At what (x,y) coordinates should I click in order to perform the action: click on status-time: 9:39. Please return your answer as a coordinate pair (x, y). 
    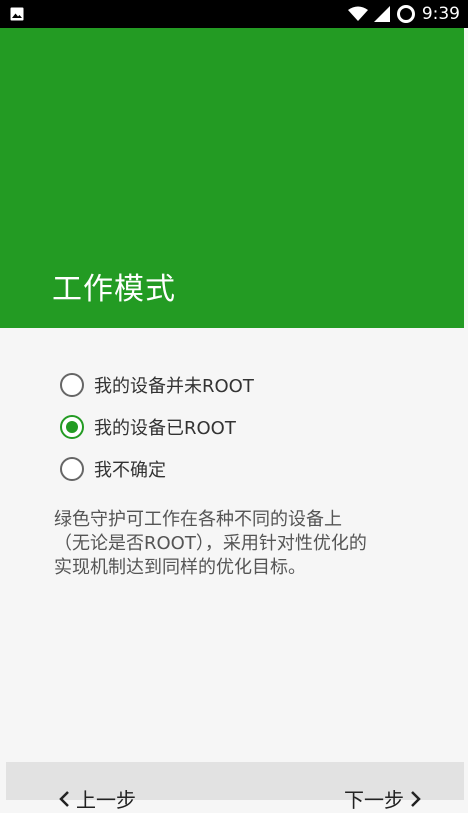
    Looking at the image, I should click on (440, 14).